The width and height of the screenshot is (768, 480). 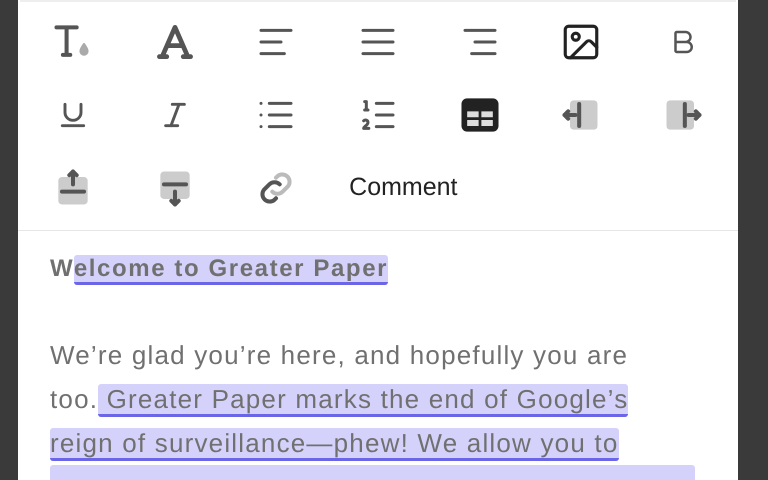 What do you see at coordinates (231, 270) in the screenshot?
I see `comment-highlight: elcome to Greater Paper` at bounding box center [231, 270].